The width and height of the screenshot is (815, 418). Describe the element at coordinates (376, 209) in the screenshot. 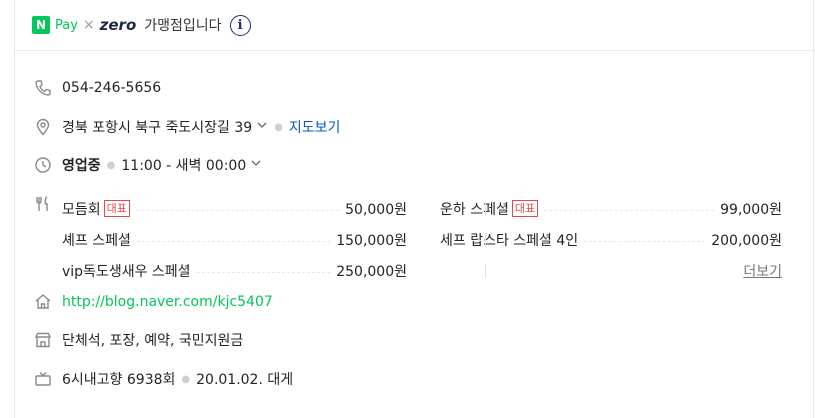

I see `menu-item-price: 50,000원` at that location.